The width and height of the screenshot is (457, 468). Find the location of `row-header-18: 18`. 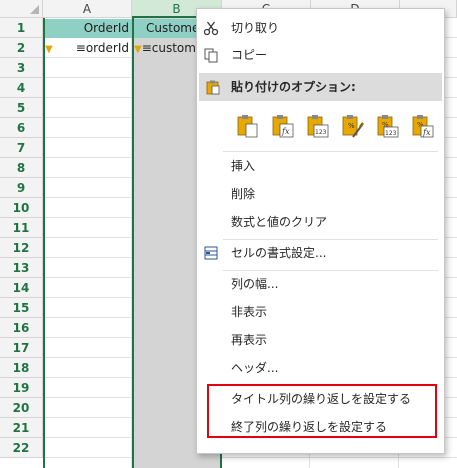

row-header-18: 18 is located at coordinates (21, 368).